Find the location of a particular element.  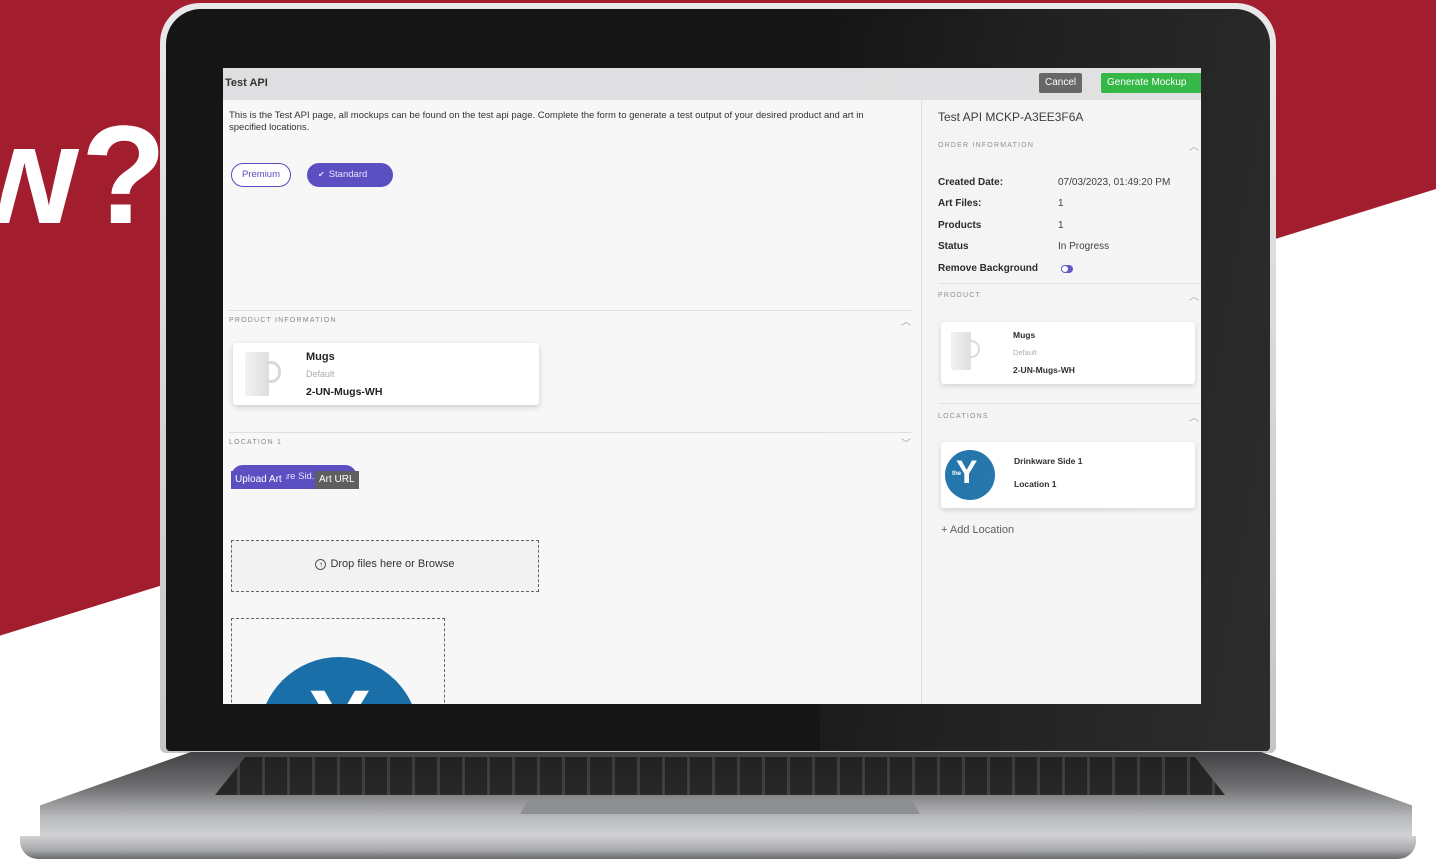

logo-text: the is located at coordinates (956, 474).